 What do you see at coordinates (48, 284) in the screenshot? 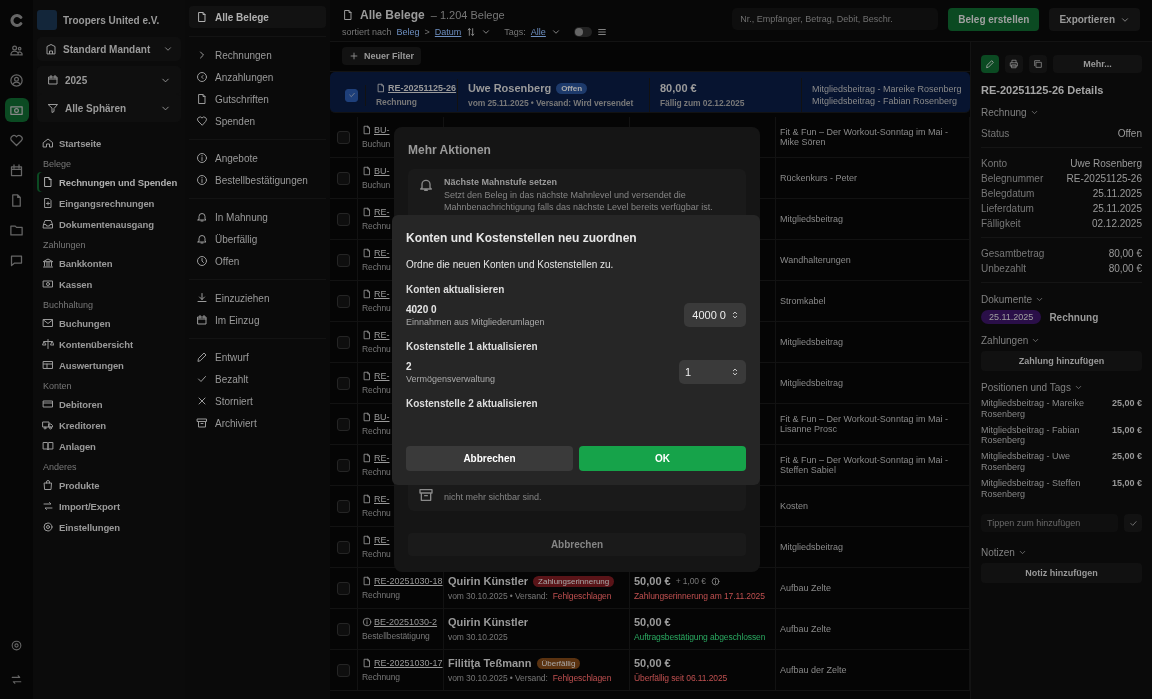
I see `cash-icon` at bounding box center [48, 284].